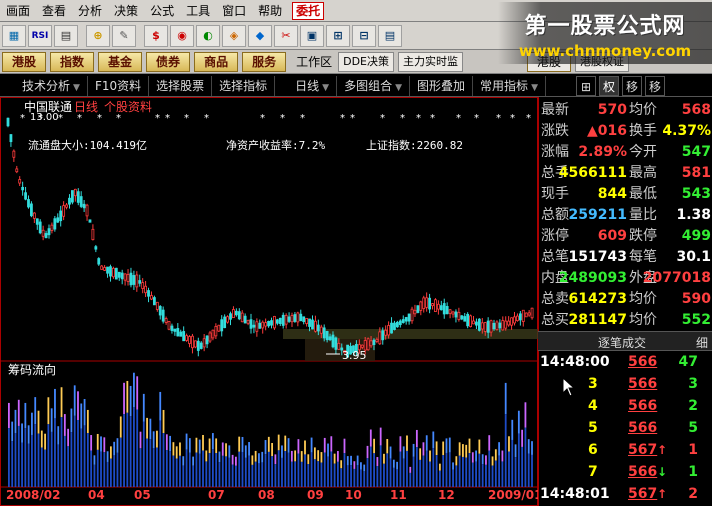 The image size is (712, 506). Describe the element at coordinates (260, 35) in the screenshot. I see `gem-icon: ◆` at that location.